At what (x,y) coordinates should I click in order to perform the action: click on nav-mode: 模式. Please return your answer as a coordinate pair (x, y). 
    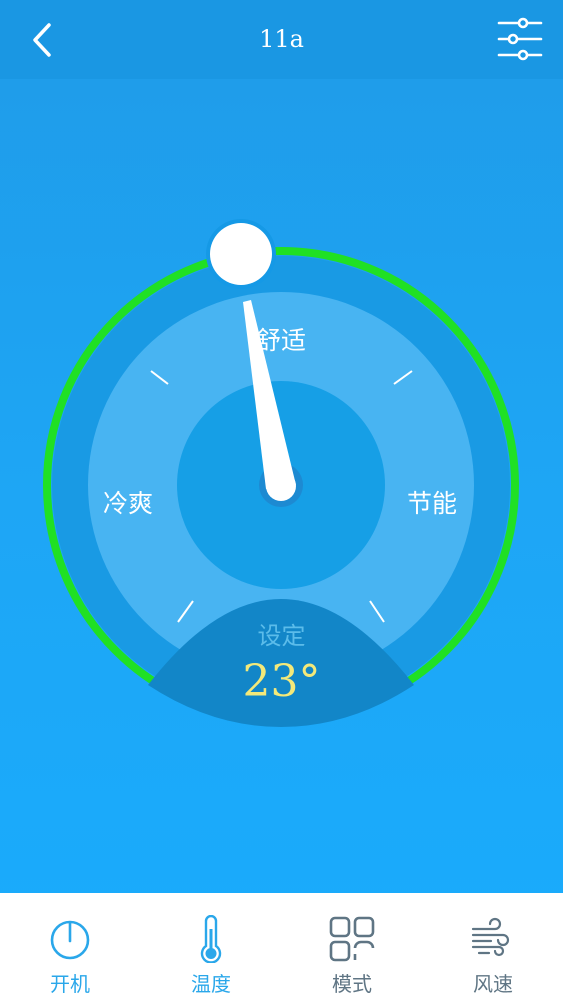
    Looking at the image, I should click on (352, 946).